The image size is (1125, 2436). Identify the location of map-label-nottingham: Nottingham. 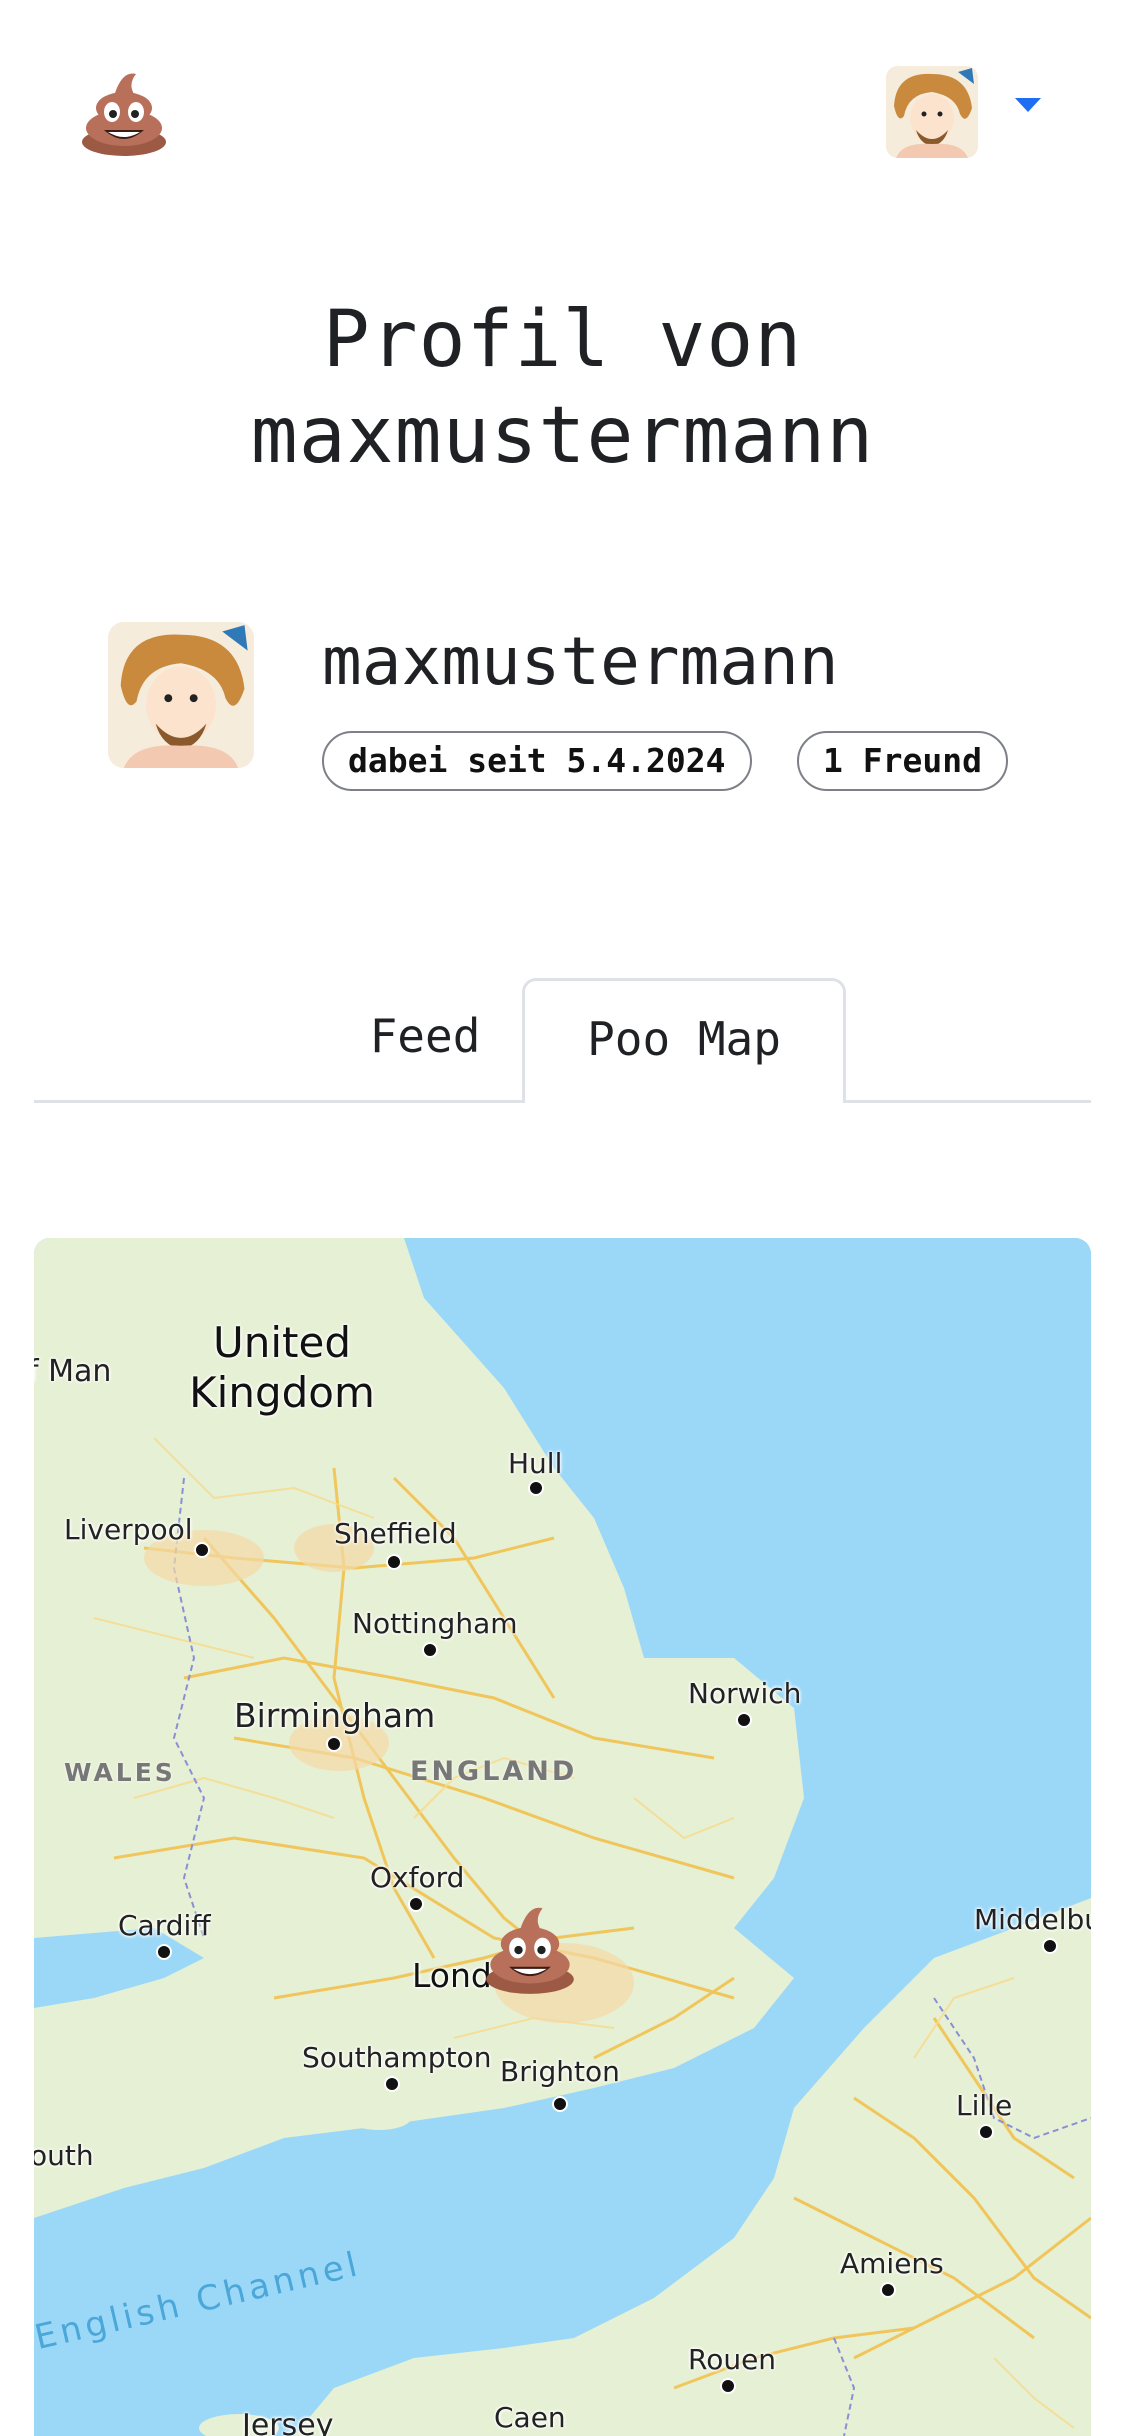
(435, 1623).